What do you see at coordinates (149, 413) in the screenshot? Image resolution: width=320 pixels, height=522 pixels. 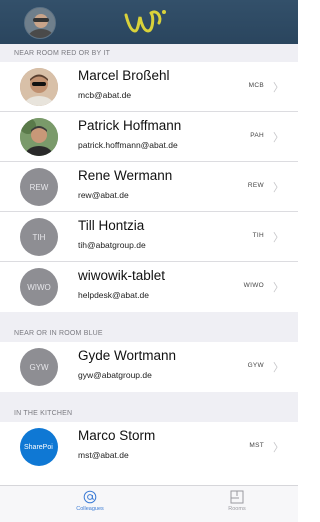 I see `section-header: IN THE KITCHEN` at bounding box center [149, 413].